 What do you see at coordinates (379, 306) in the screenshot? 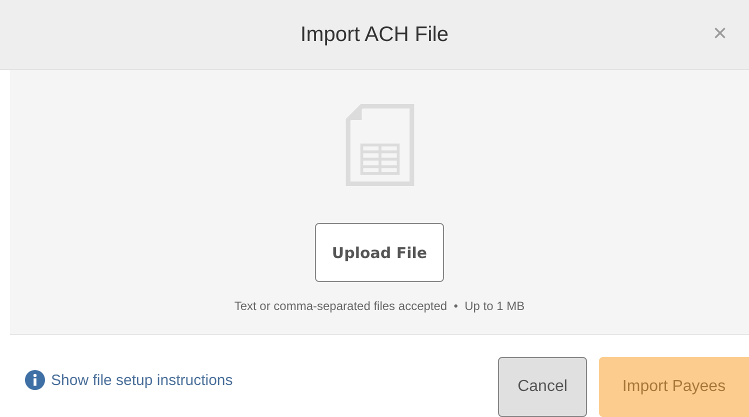
I see `file-requirements-text: Text or comma-separated files accepted • Up to 1 MB` at bounding box center [379, 306].